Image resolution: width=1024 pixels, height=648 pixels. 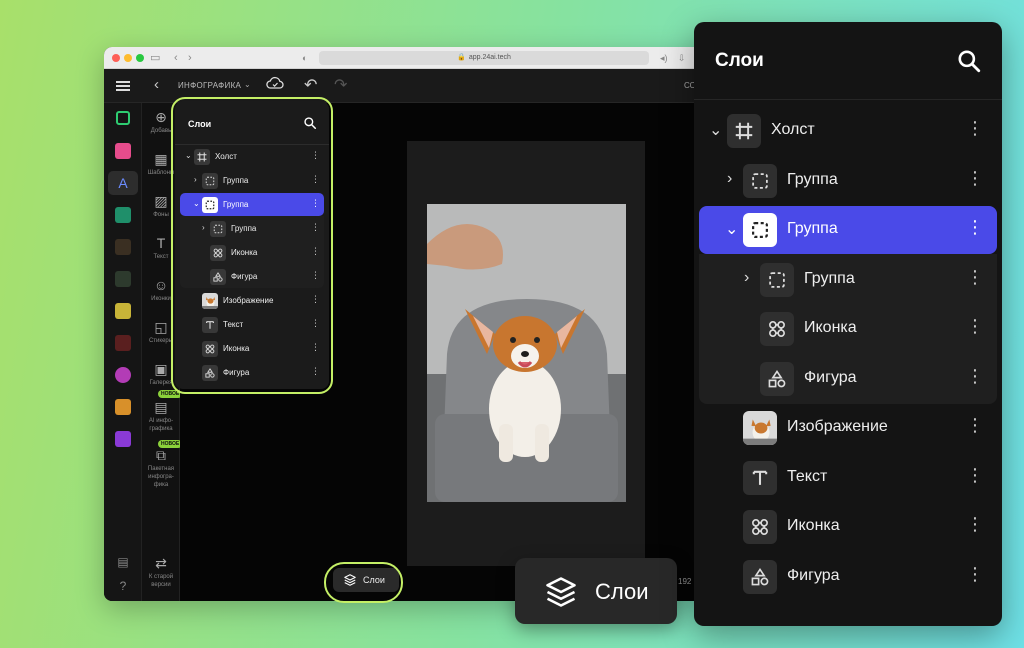 I want to click on app-icon-yellow, so click(x=123, y=311).